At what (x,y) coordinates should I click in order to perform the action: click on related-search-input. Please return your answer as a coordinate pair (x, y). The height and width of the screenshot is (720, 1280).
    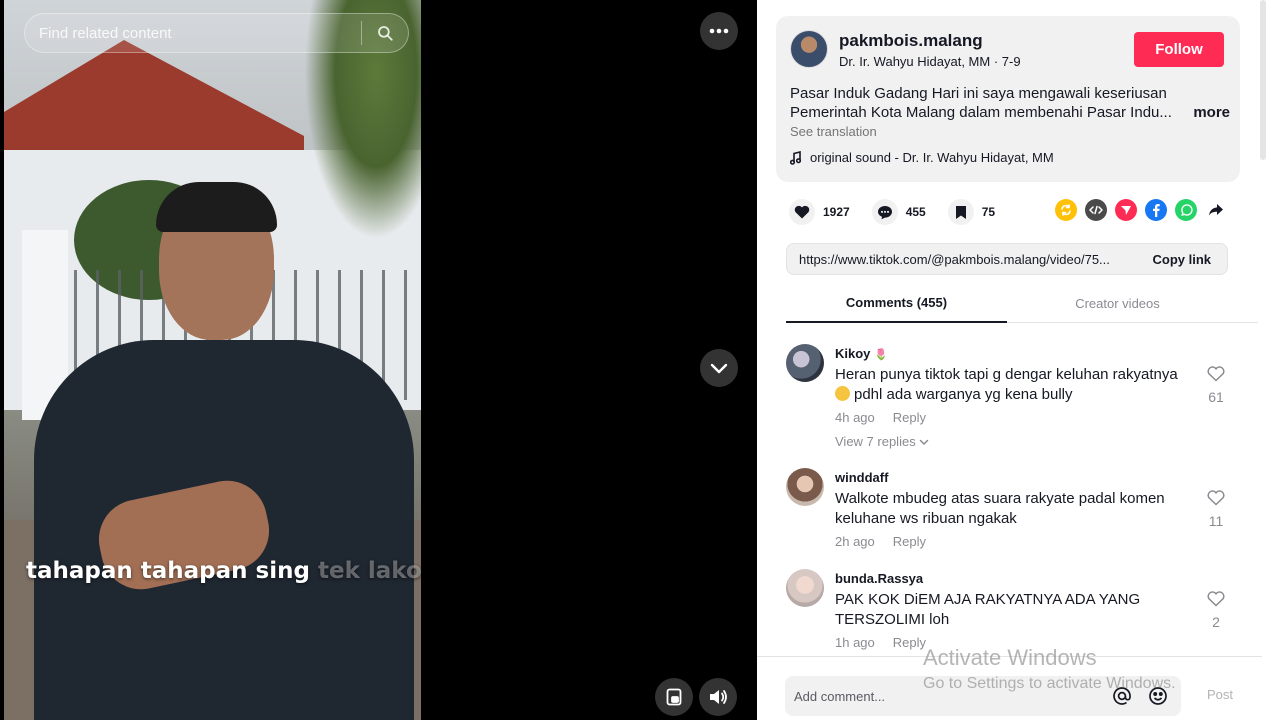
    Looking at the image, I should click on (193, 33).